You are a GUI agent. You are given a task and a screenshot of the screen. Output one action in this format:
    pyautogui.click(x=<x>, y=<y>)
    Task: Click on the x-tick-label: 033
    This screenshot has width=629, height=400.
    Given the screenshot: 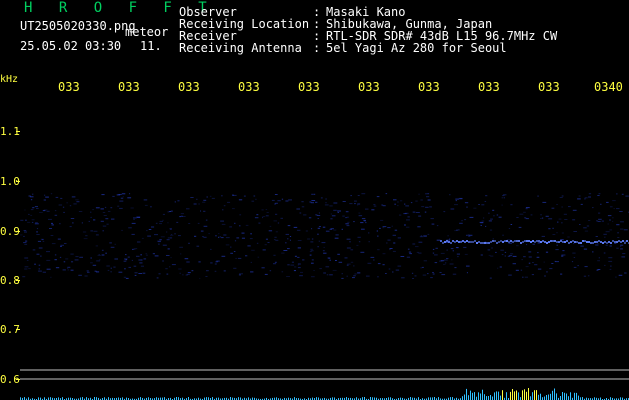 What is the action you would take?
    pyautogui.click(x=249, y=87)
    